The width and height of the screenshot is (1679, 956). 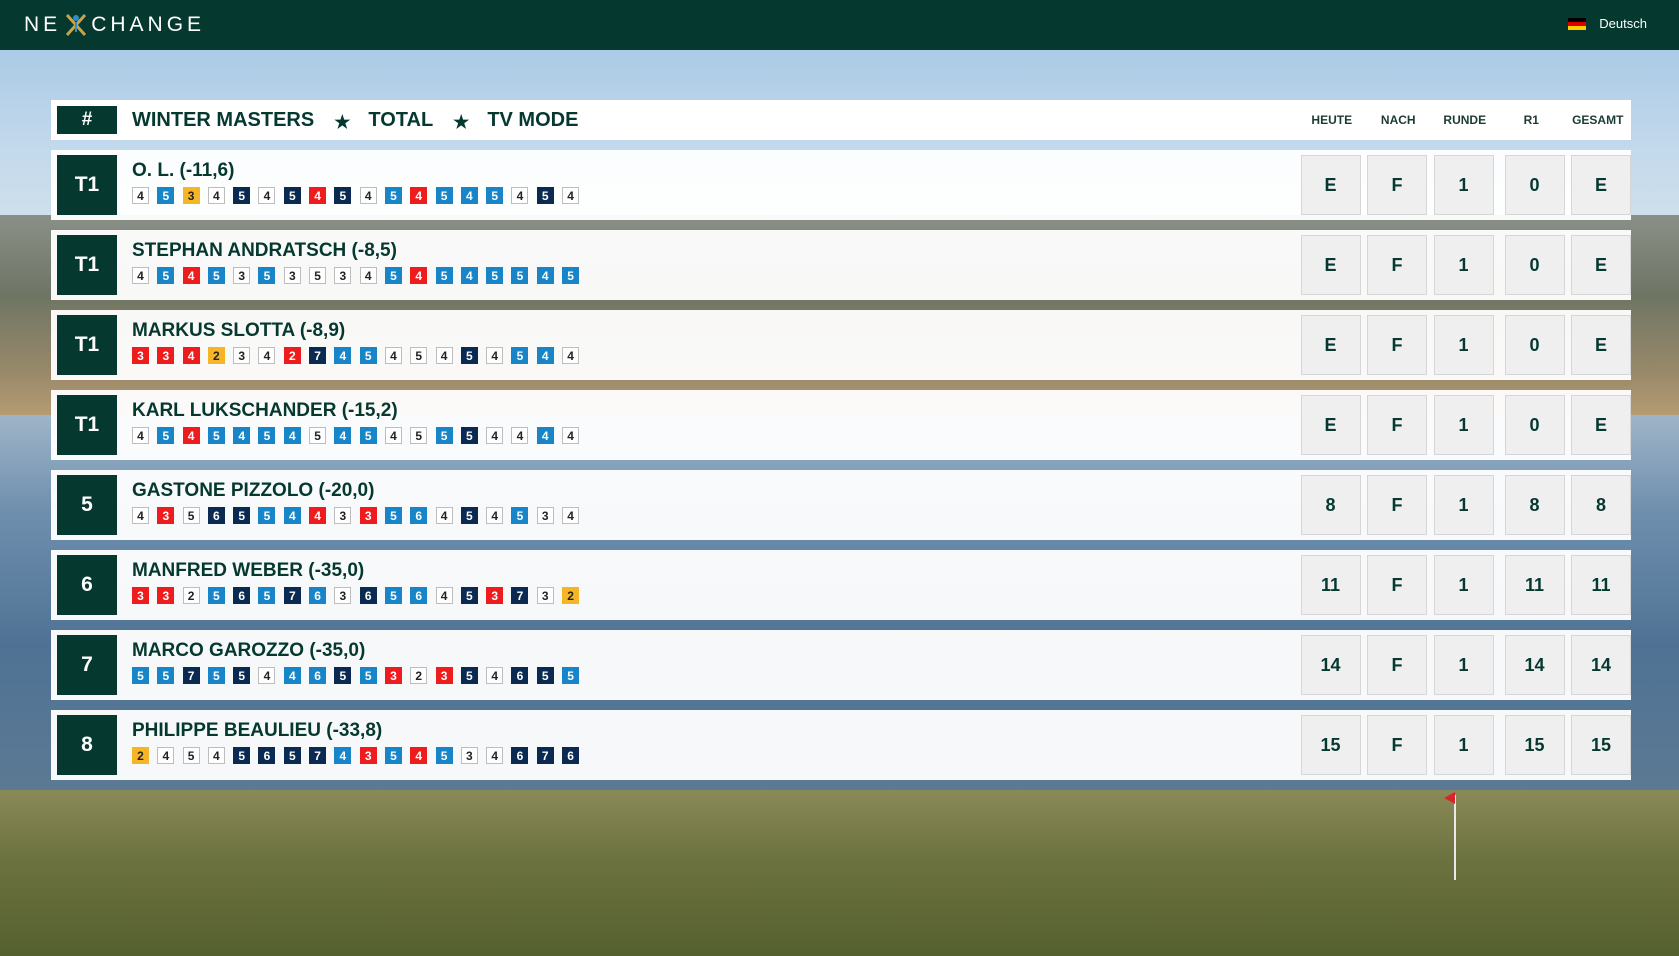 I want to click on rank-badge: 7, so click(x=87, y=665).